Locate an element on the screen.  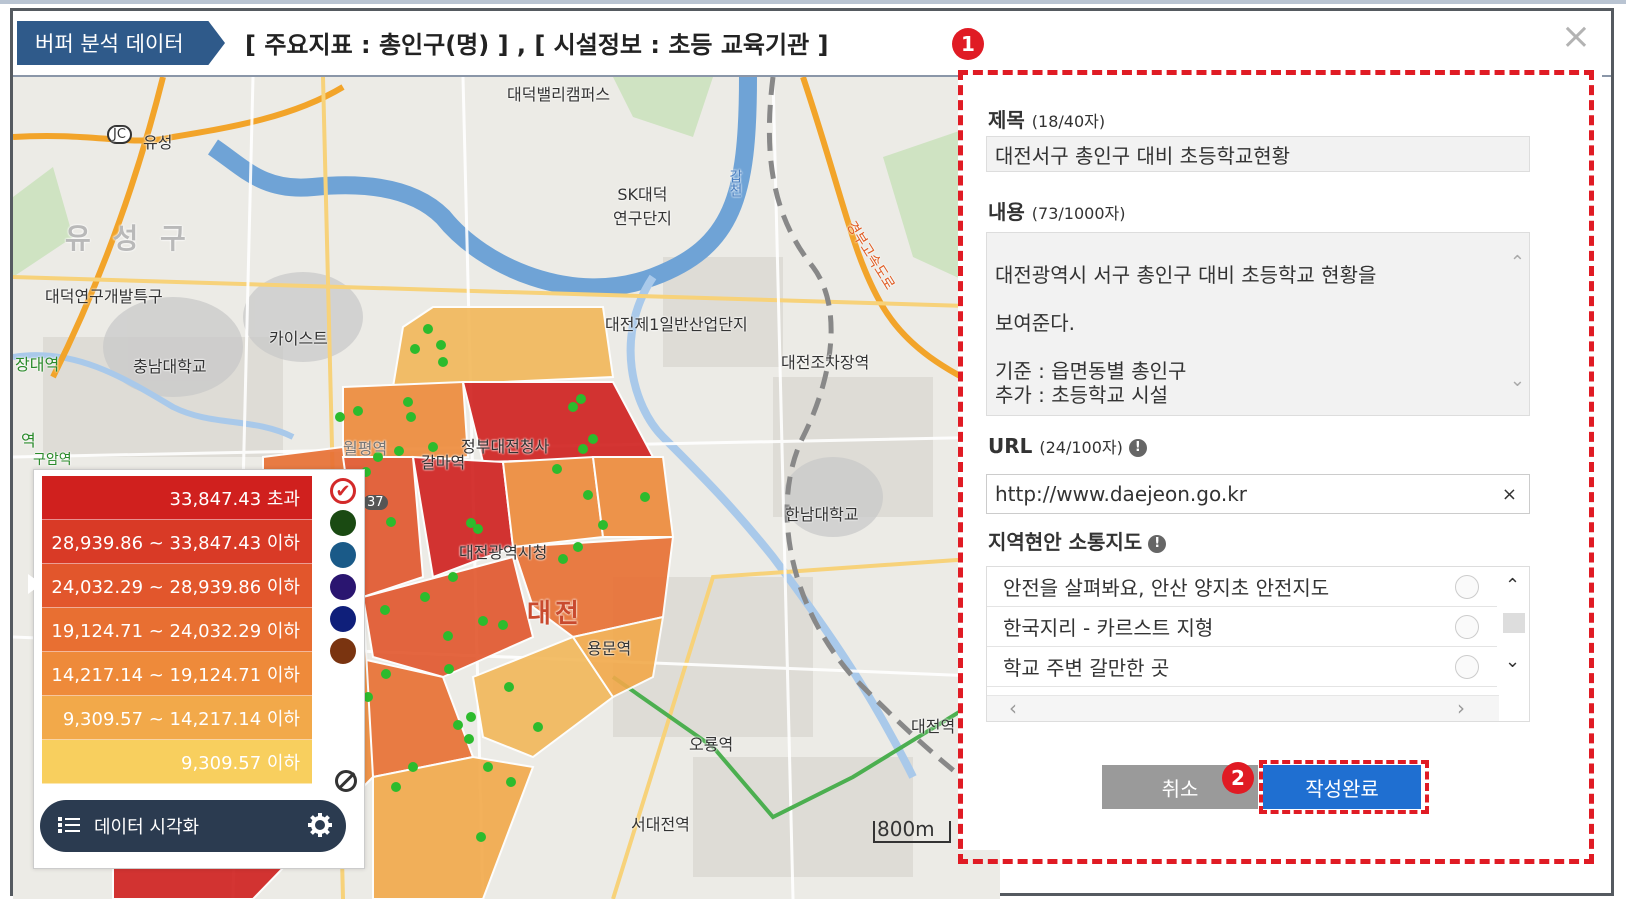
step-marker-1: 1 is located at coordinates (968, 44).